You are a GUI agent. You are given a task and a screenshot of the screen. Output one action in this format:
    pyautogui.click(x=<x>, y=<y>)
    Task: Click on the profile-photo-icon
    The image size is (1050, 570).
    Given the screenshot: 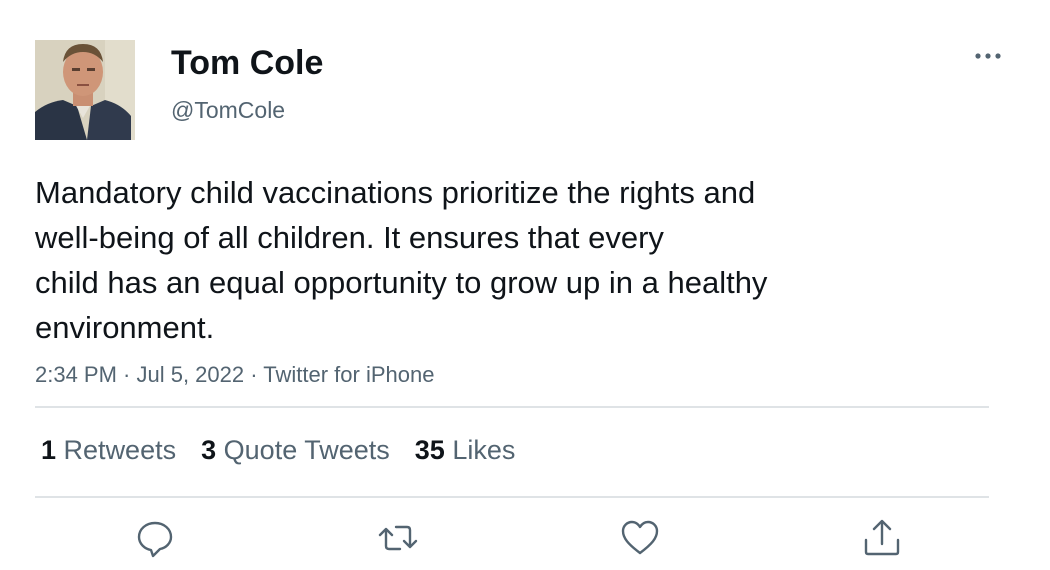 What is the action you would take?
    pyautogui.click(x=85, y=90)
    